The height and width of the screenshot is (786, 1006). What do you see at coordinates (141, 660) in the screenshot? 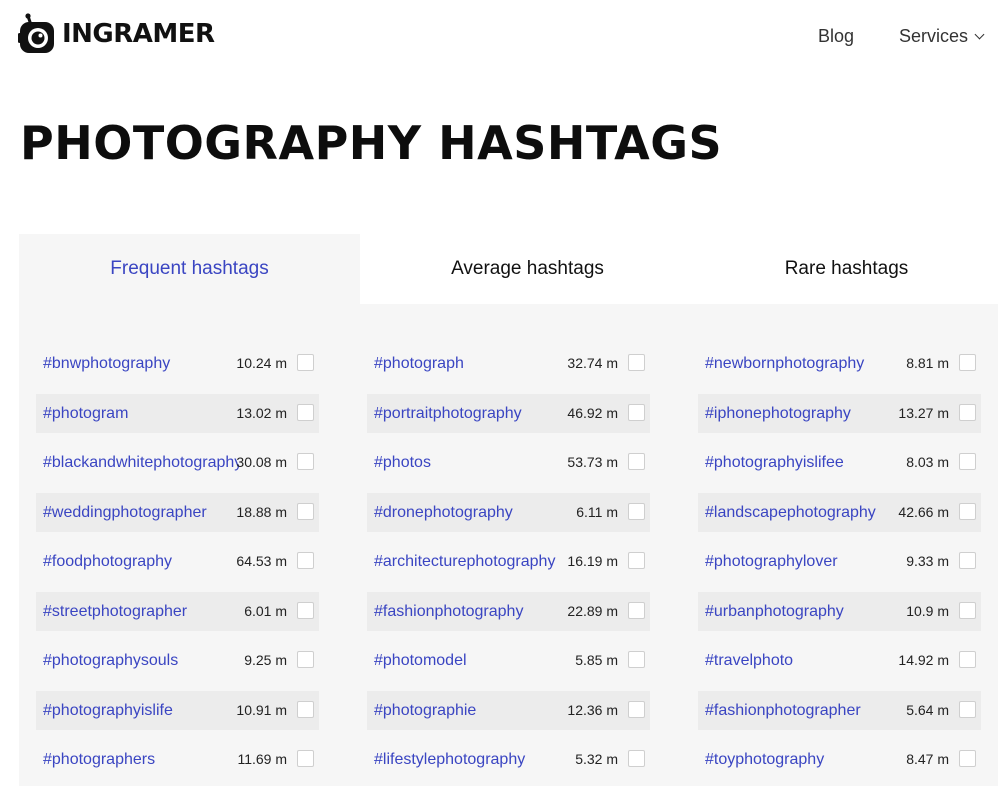
I see `hashtag-label: #photographysouls` at bounding box center [141, 660].